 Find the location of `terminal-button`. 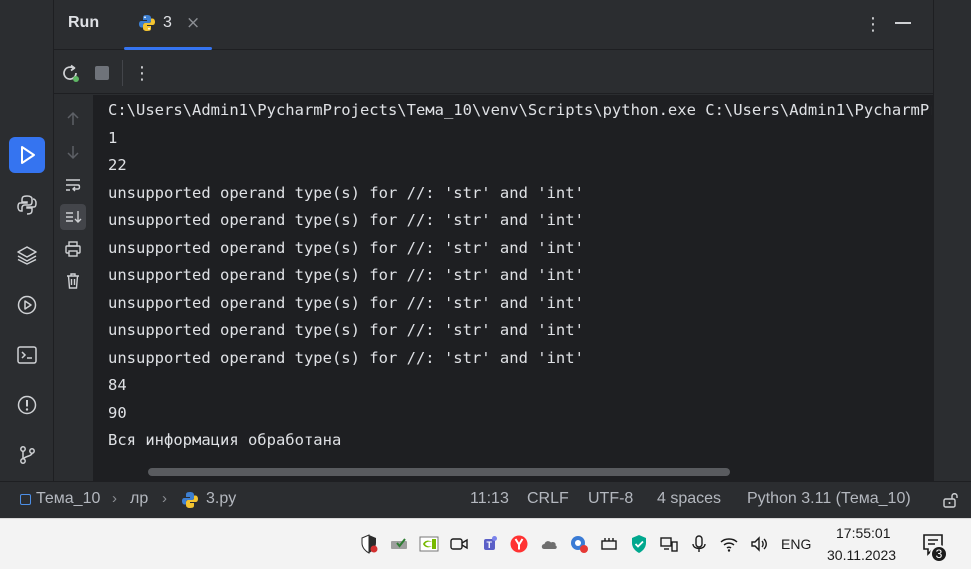

terminal-button is located at coordinates (27, 355).